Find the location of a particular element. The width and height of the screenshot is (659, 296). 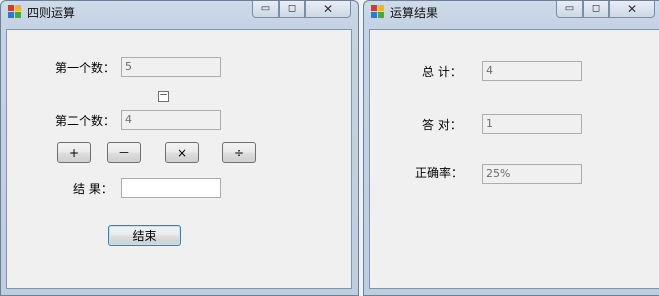

total-label: 总 计： is located at coordinates (442, 72).